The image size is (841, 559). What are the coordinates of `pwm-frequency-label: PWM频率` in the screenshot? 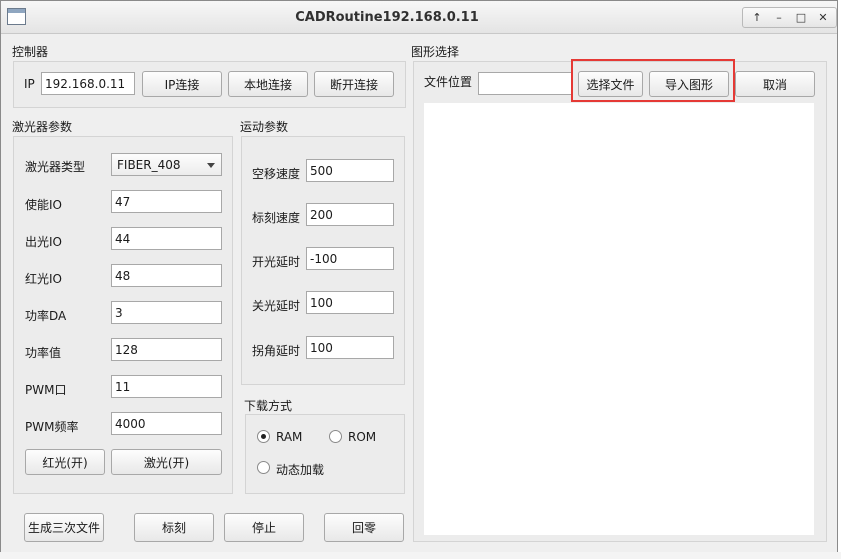 It's located at (52, 427).